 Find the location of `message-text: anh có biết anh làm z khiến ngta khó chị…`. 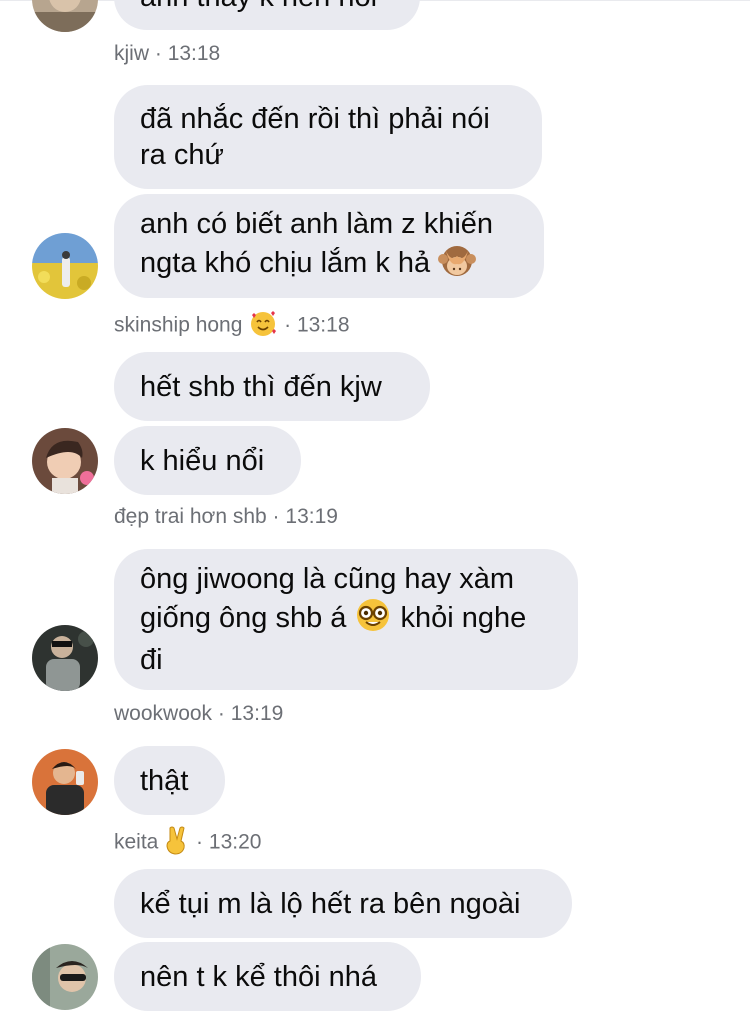

message-text: anh có biết anh làm z khiến ngta khó chị… is located at coordinates (329, 246).